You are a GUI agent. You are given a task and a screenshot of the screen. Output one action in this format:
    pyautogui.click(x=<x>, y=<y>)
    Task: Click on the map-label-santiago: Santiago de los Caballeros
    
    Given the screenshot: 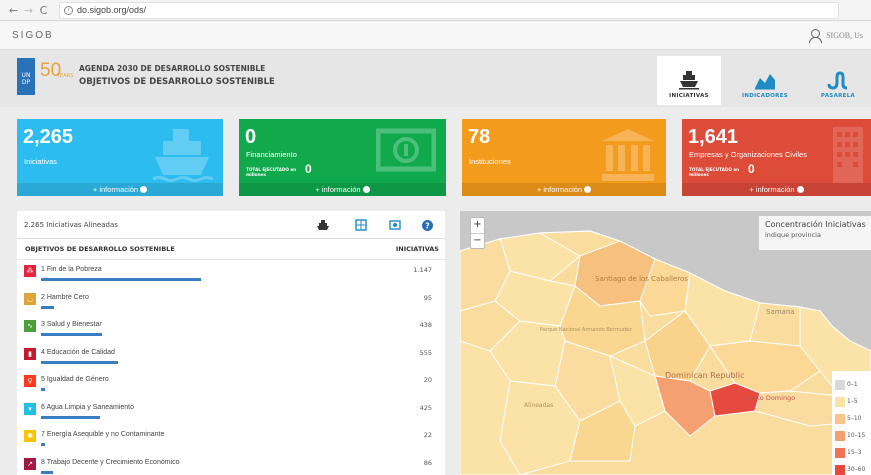 What is the action you would take?
    pyautogui.click(x=641, y=279)
    